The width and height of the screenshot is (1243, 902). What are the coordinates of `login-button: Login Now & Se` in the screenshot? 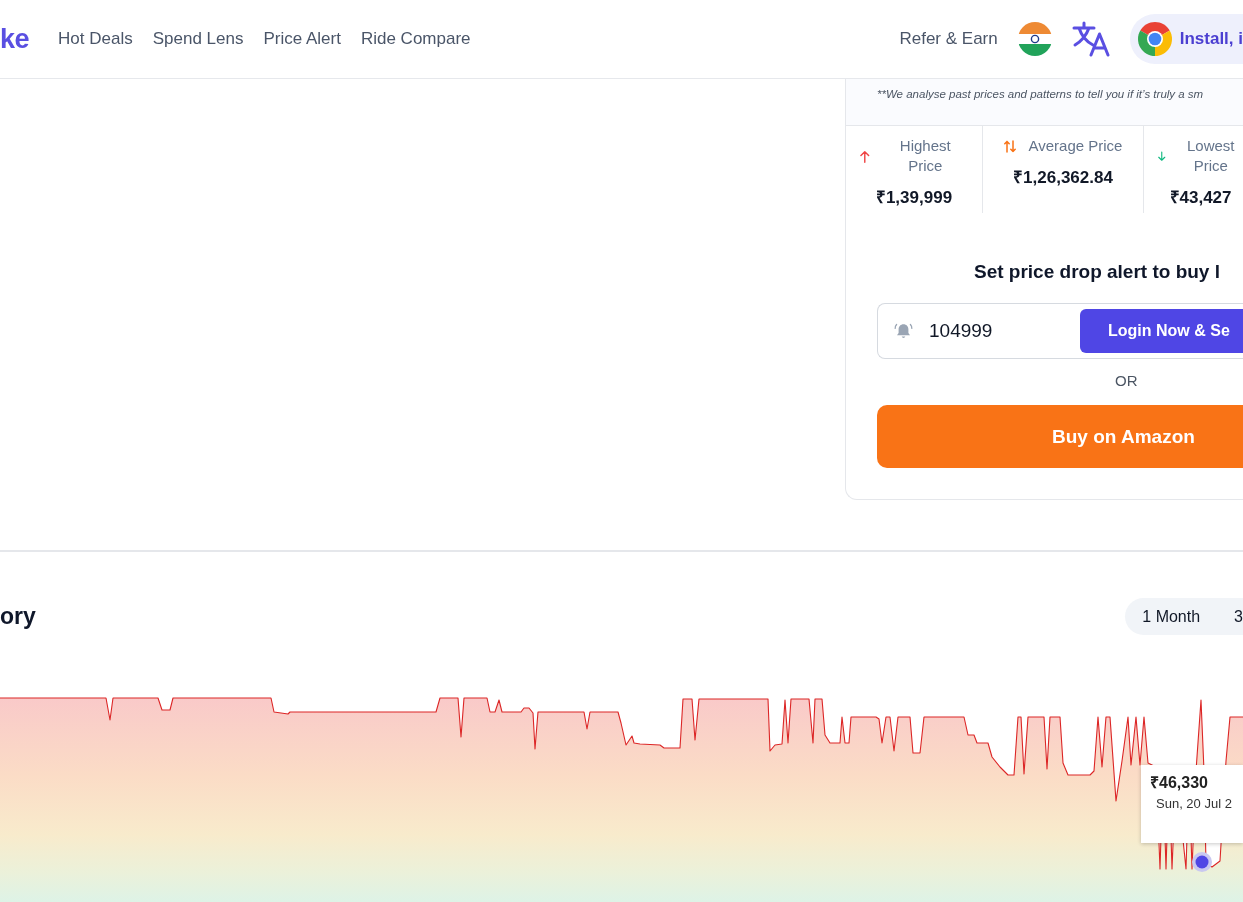 It's located at (1161, 331).